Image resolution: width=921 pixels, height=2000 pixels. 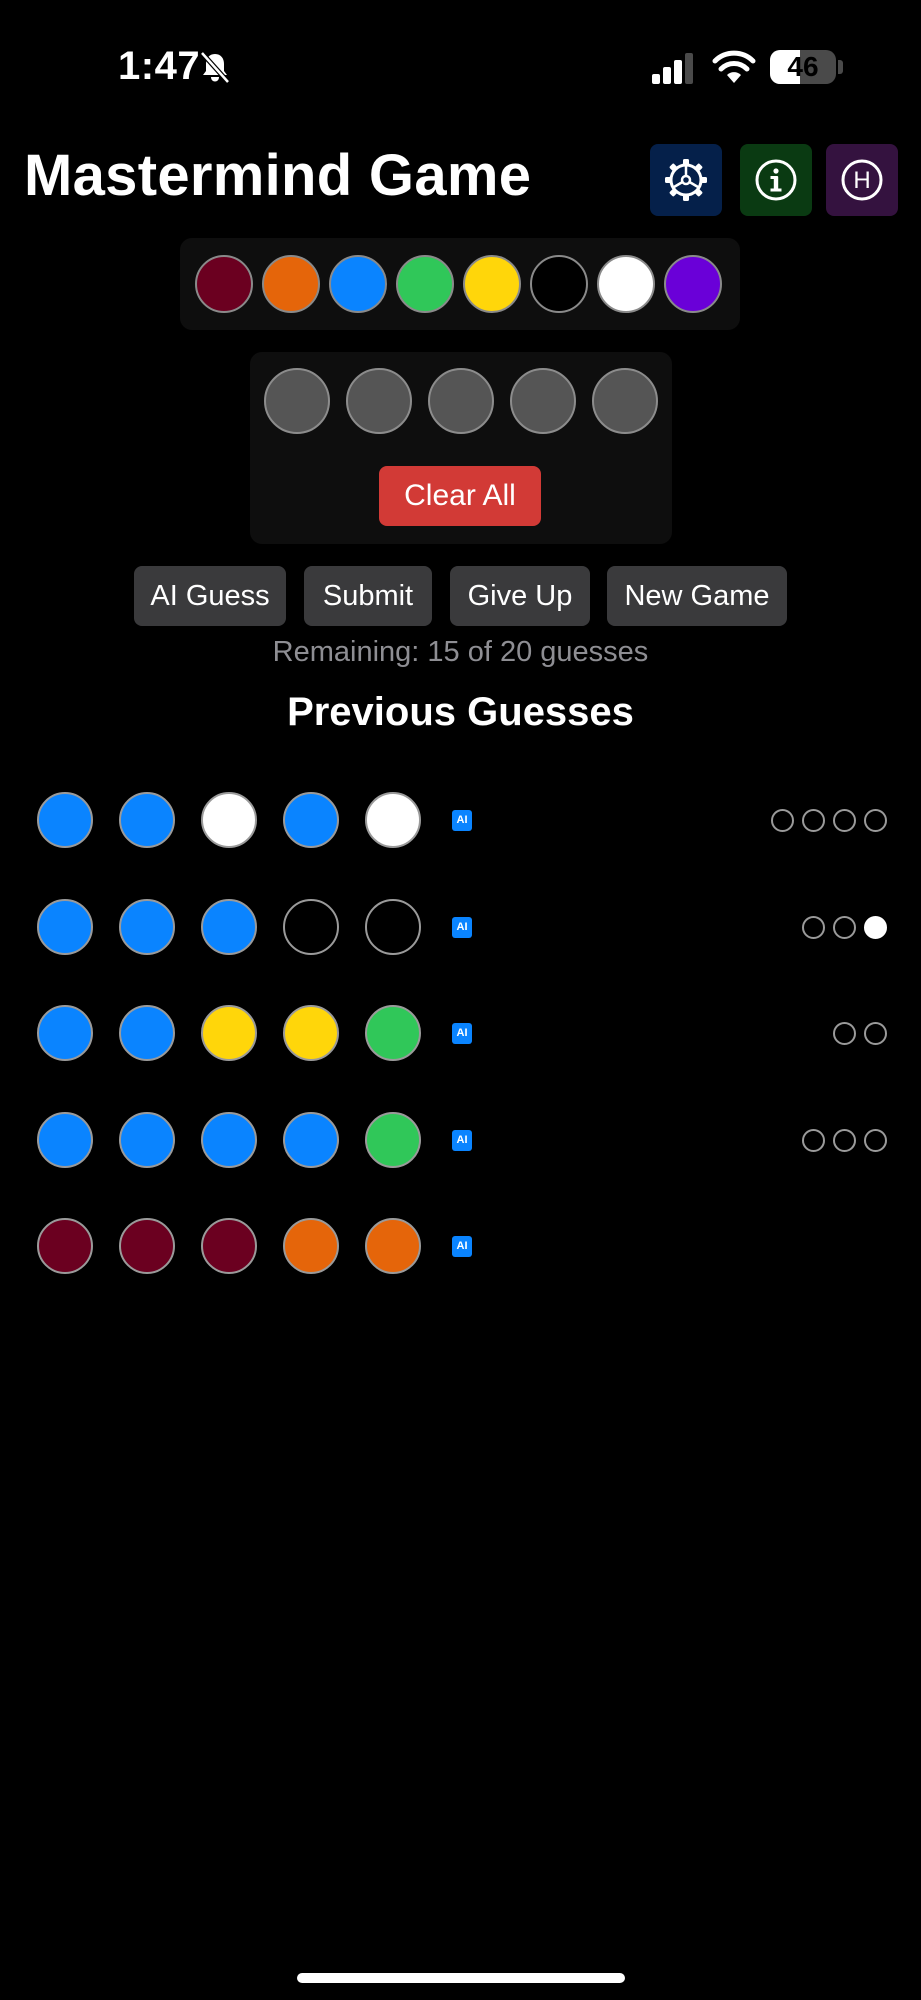 I want to click on info-icon, so click(x=776, y=180).